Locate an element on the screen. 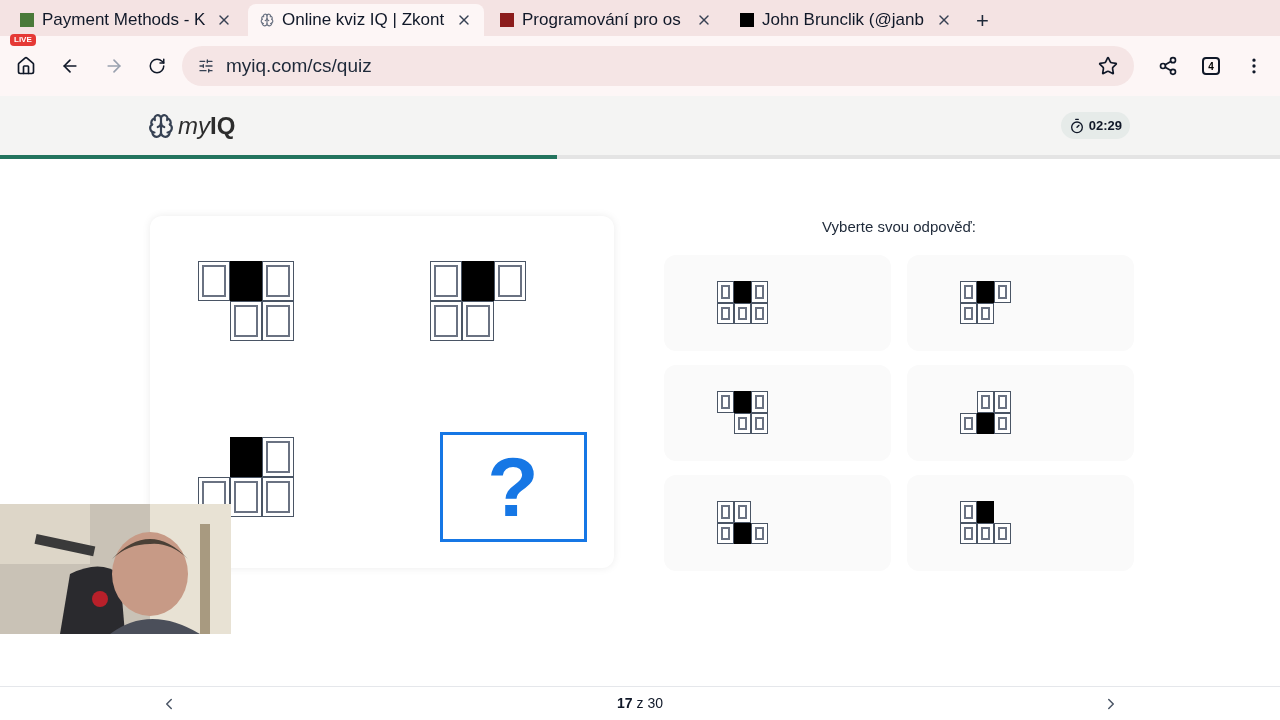 The image size is (1280, 720). question-mark: ? is located at coordinates (513, 487).